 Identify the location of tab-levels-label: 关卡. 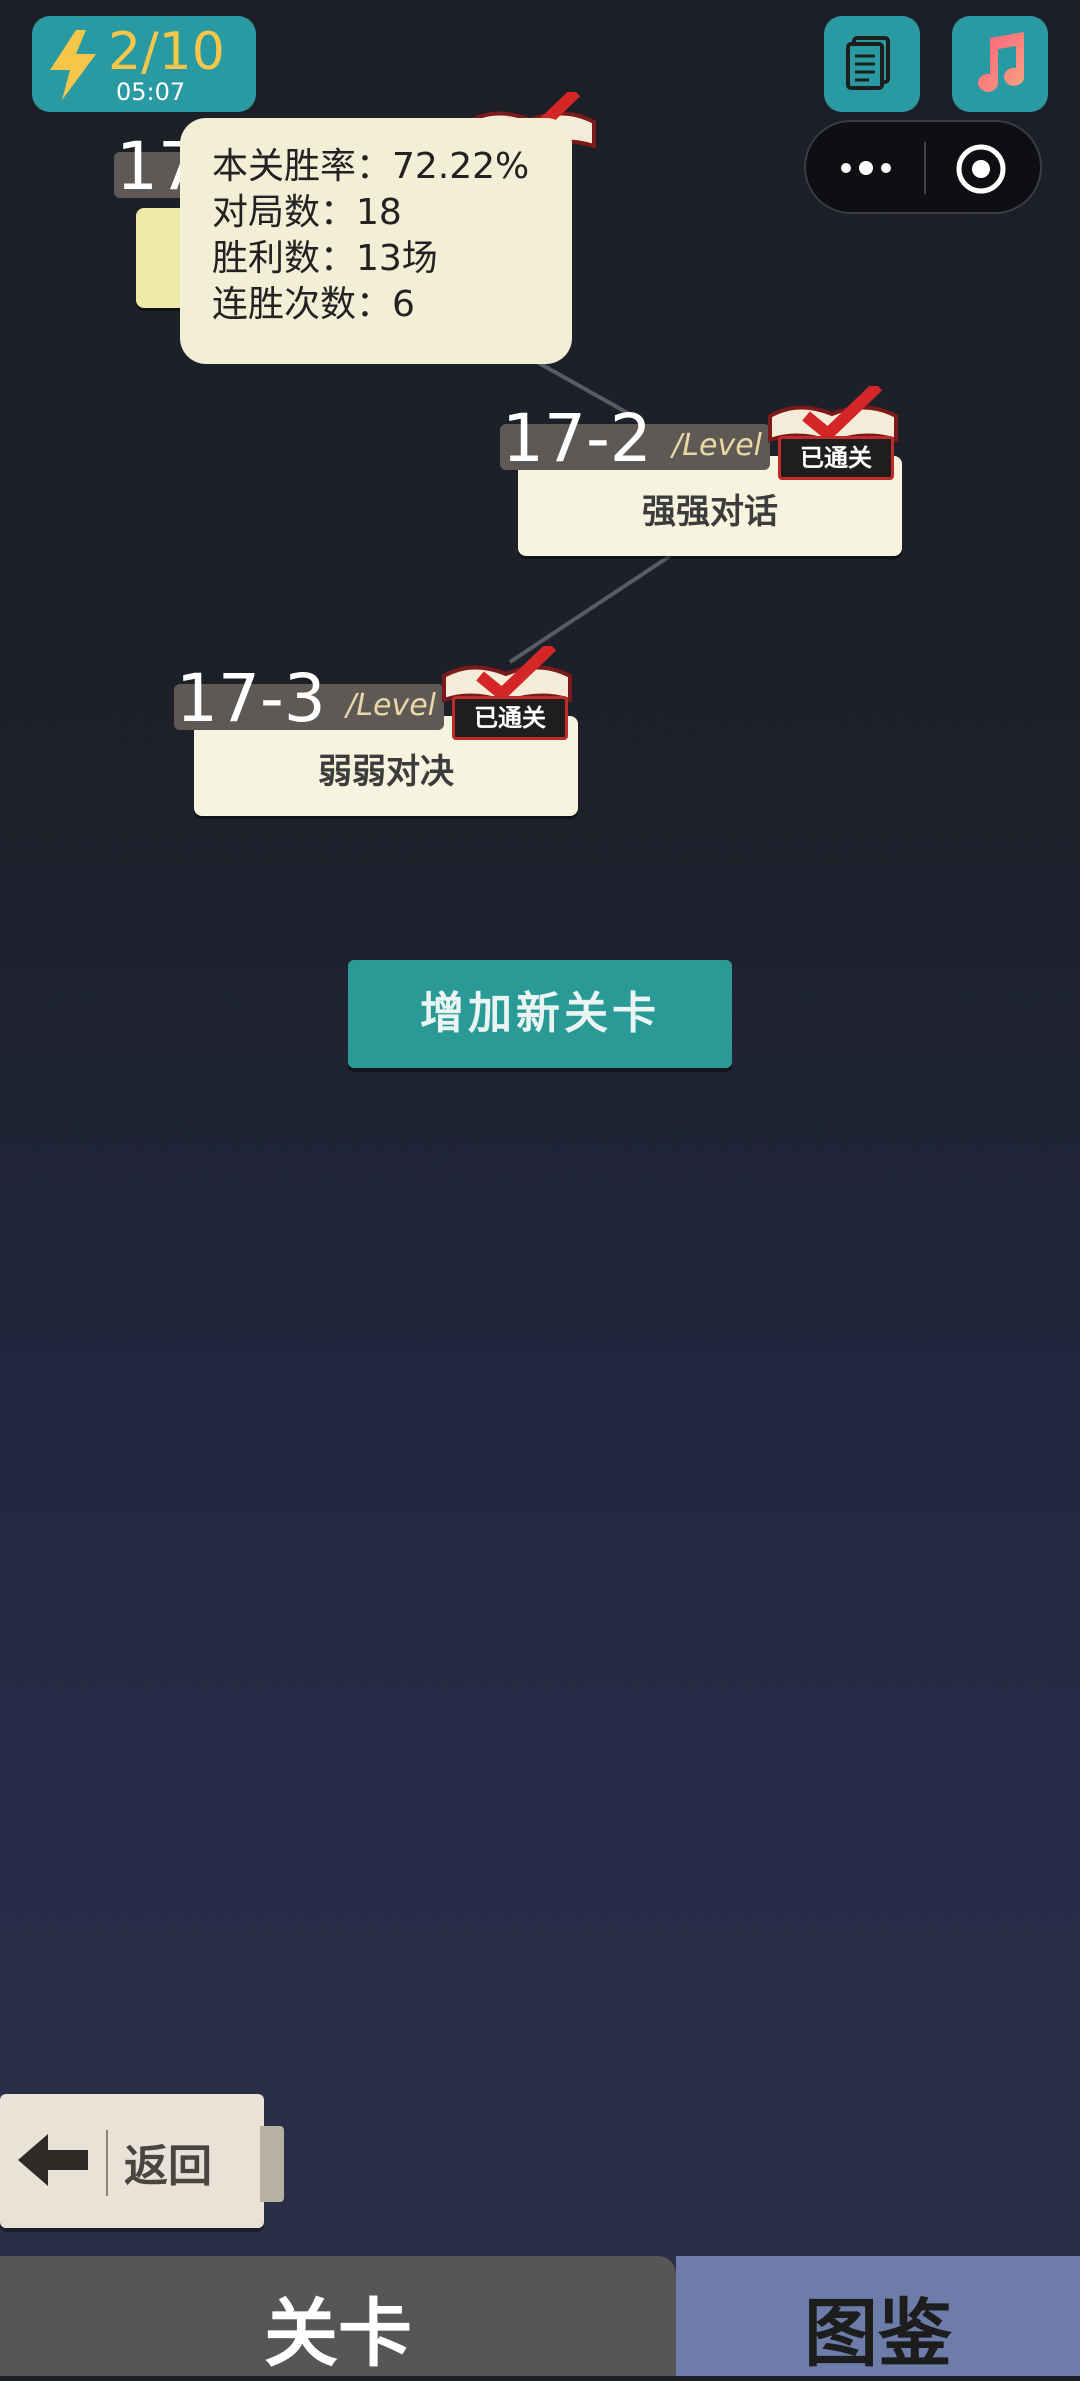
(338, 2334).